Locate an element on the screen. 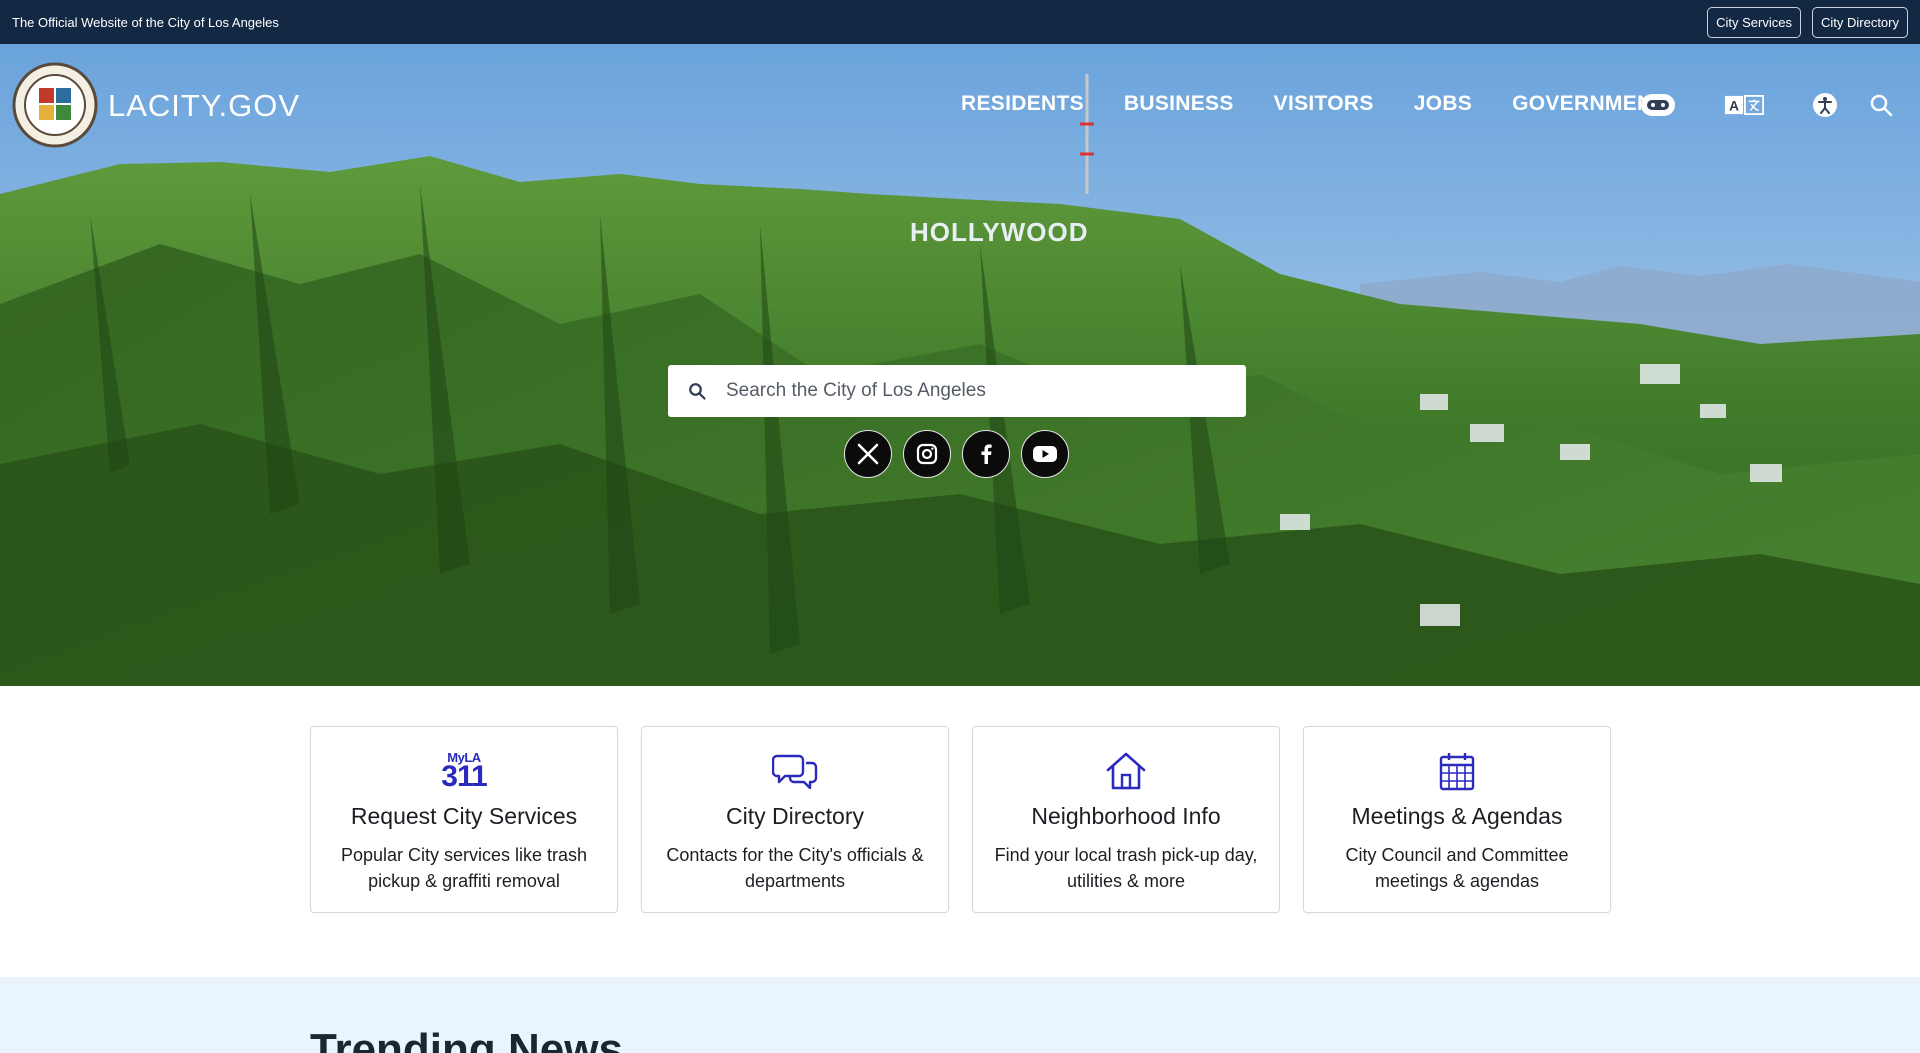  hero-search-box is located at coordinates (957, 391).